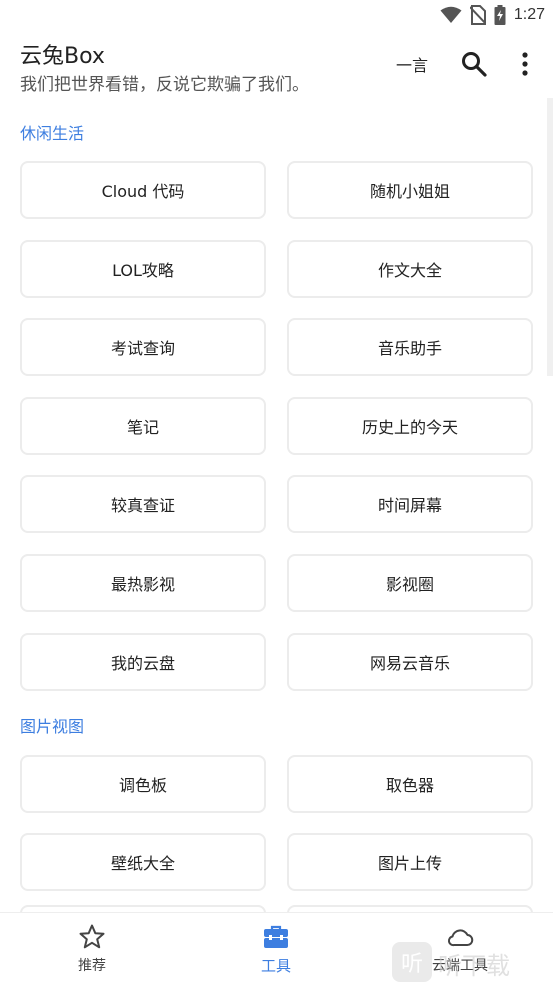 This screenshot has width=553, height=983. I want to click on tool-card: 历史上的今天, so click(410, 426).